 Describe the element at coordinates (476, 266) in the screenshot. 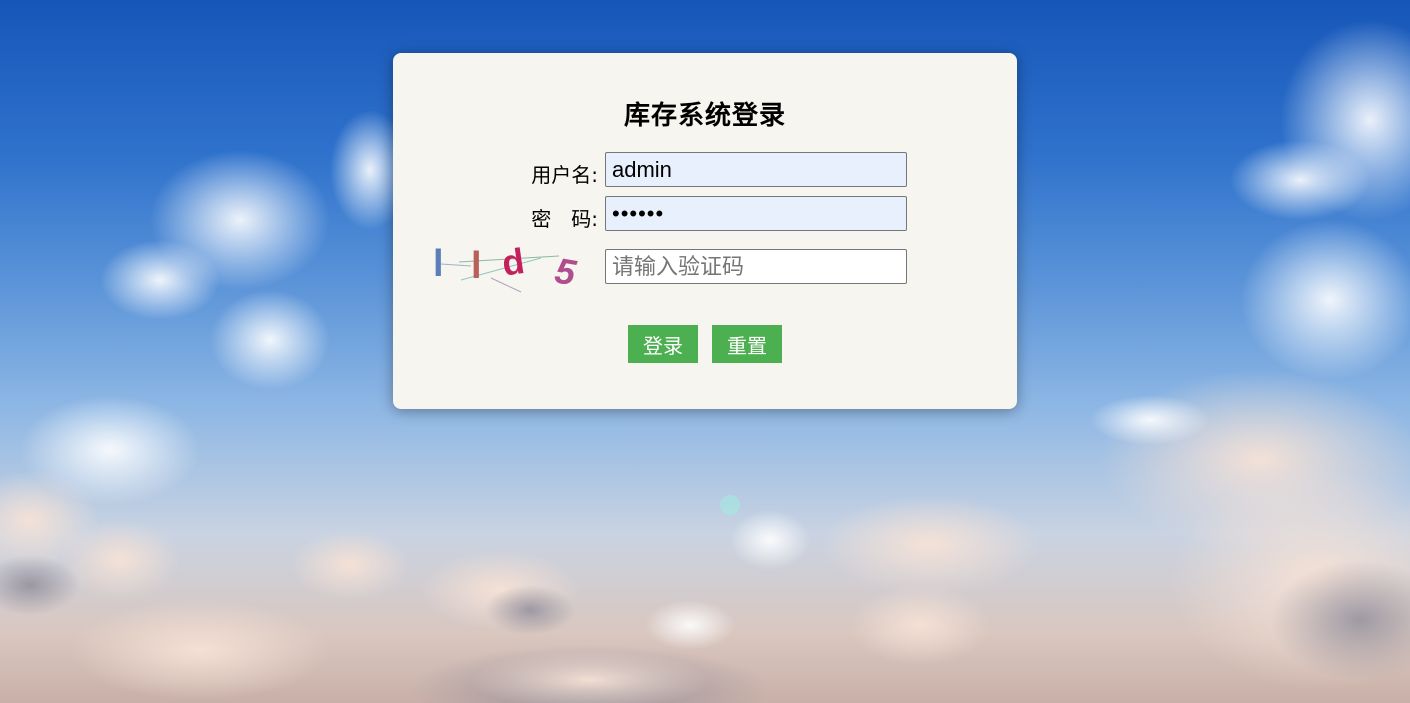

I see `captcha-char-2: l` at that location.